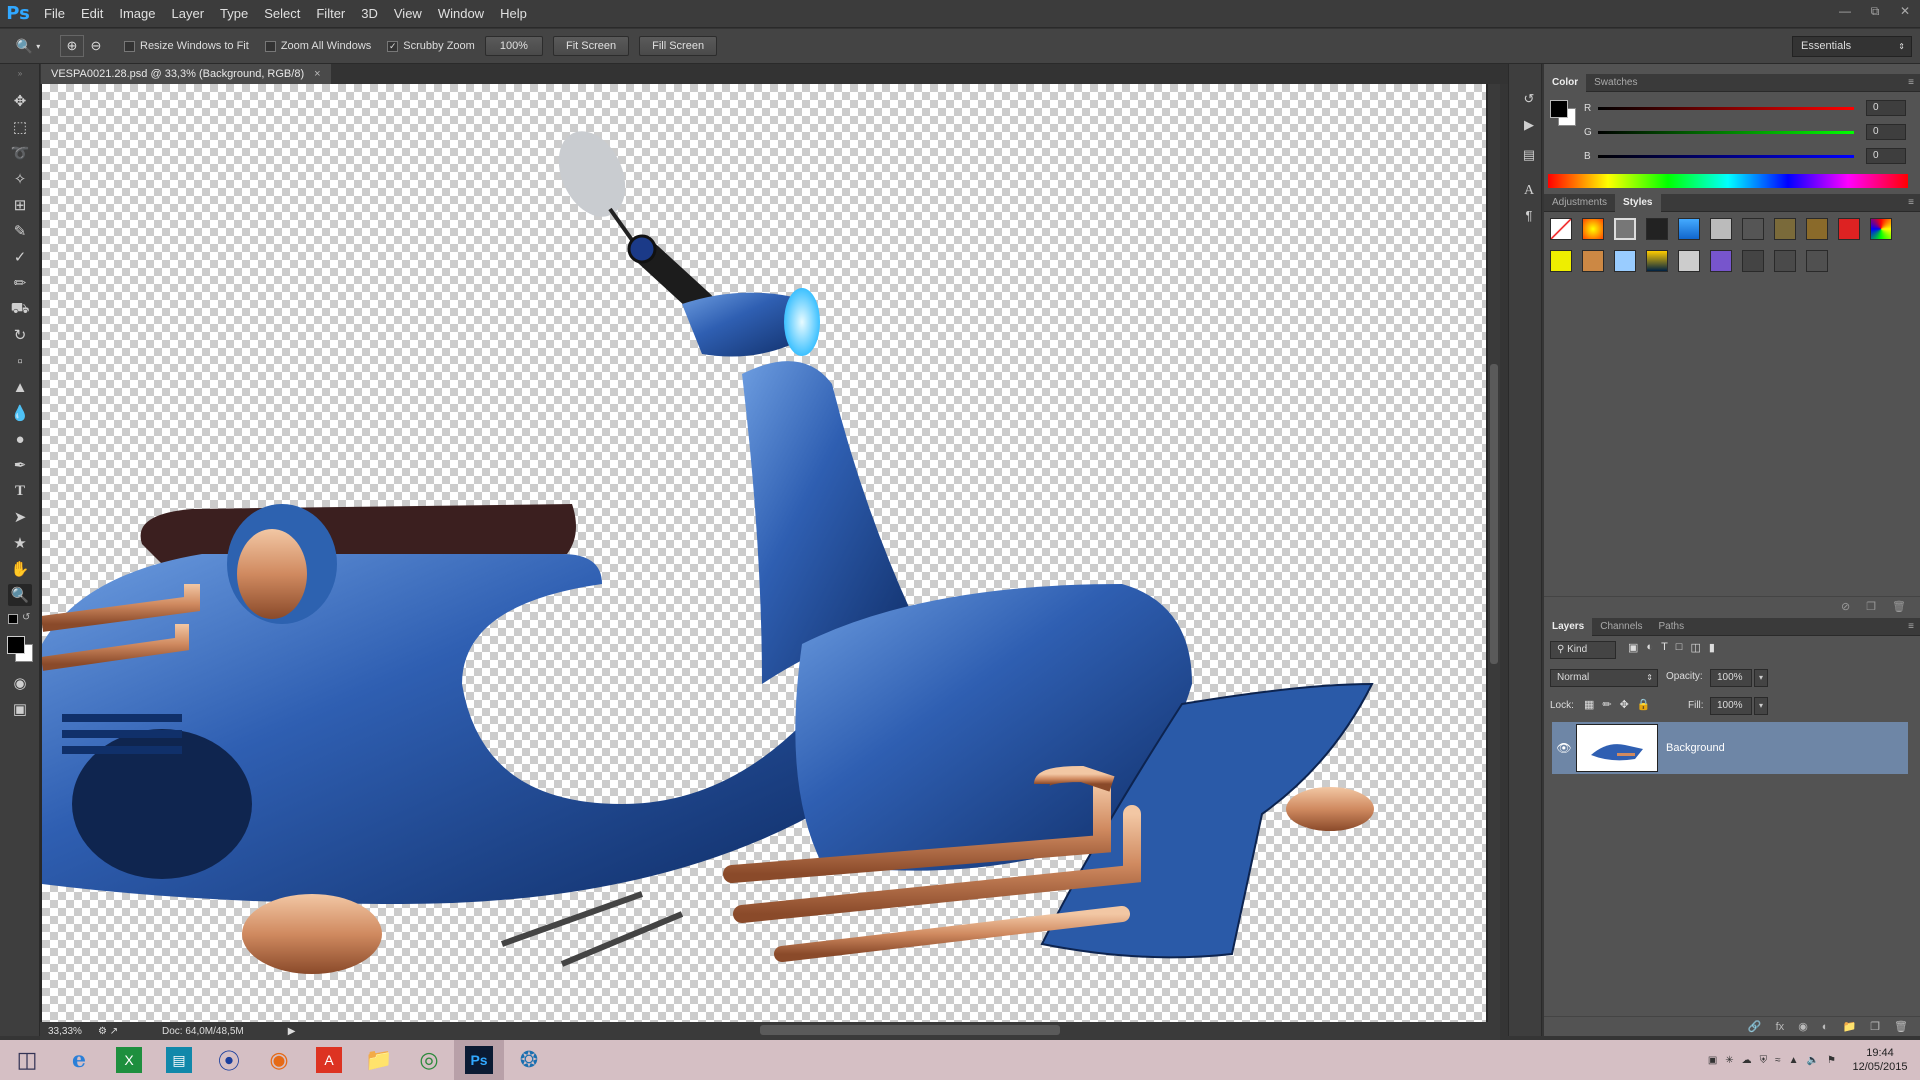 The image size is (1920, 1080). Describe the element at coordinates (1494, 553) in the screenshot. I see `vertical-scrollbar` at that location.